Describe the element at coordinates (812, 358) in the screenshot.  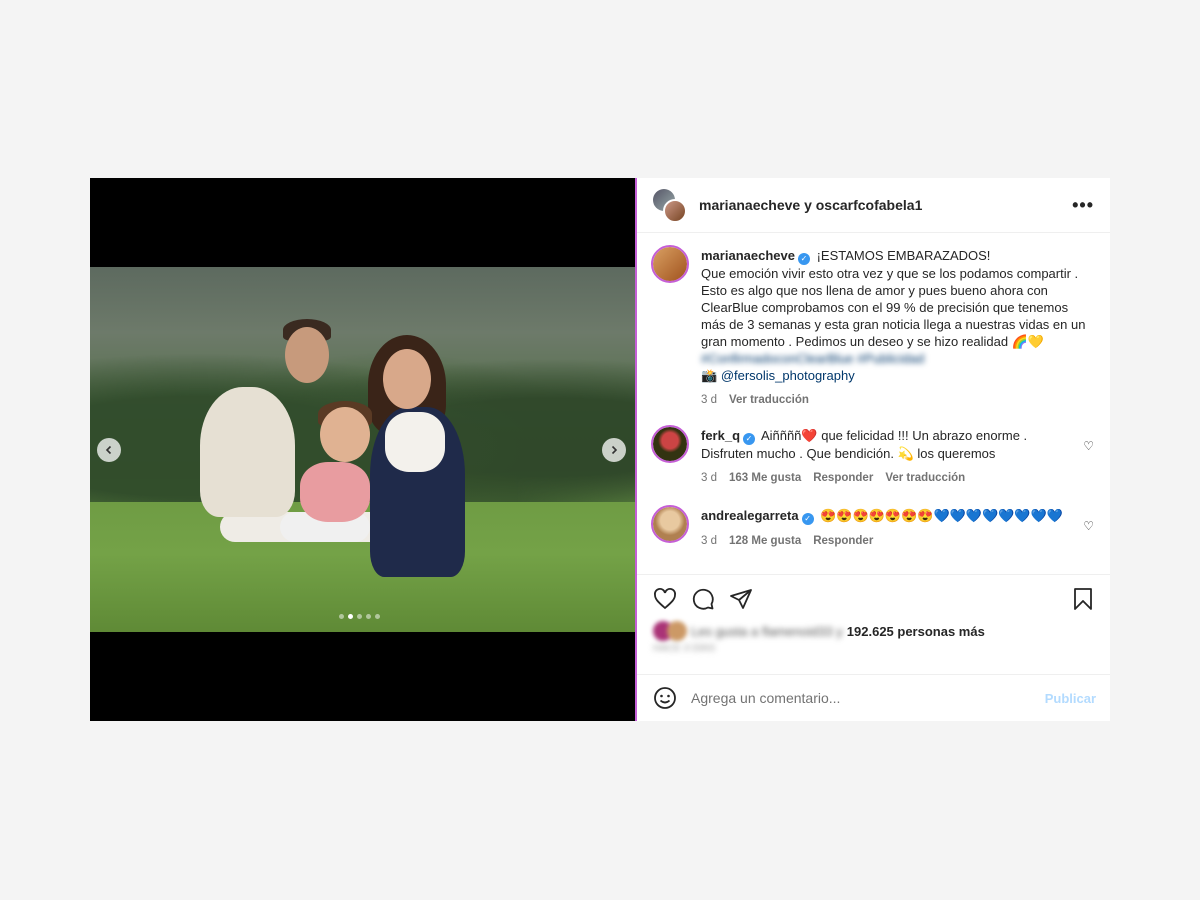
I see `caption-hashtags: #ConfirmadoconClearBlue #Publicidad` at that location.